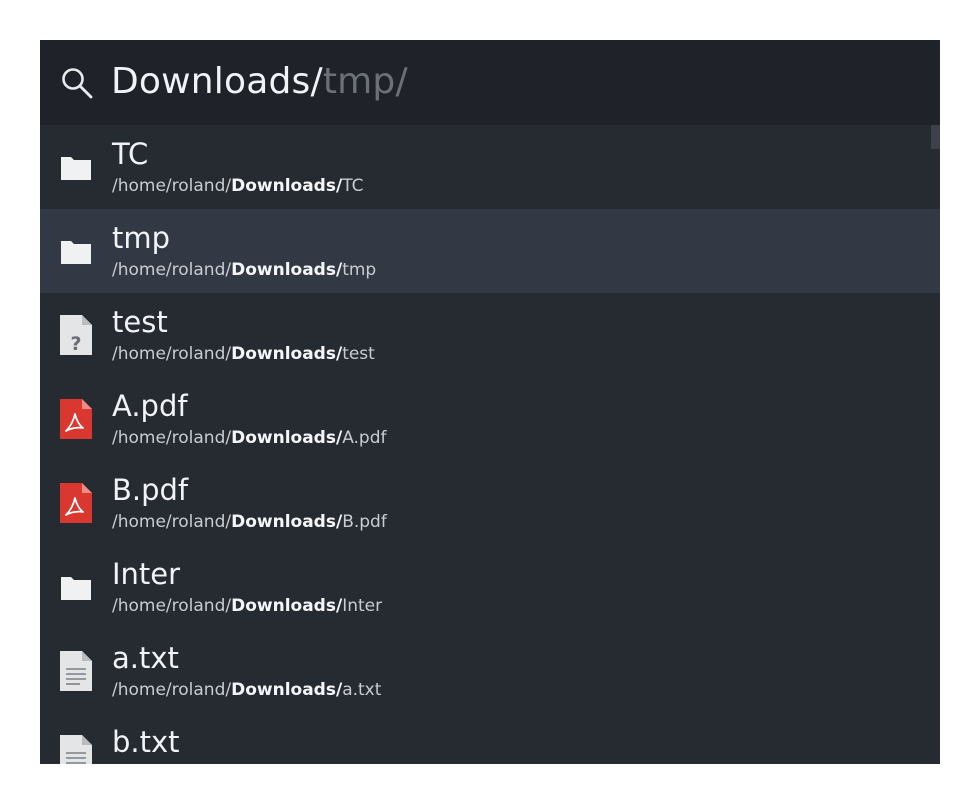  I want to click on result-row: b.txt/home/roland/Downloads/b.txt, so click(485, 738).